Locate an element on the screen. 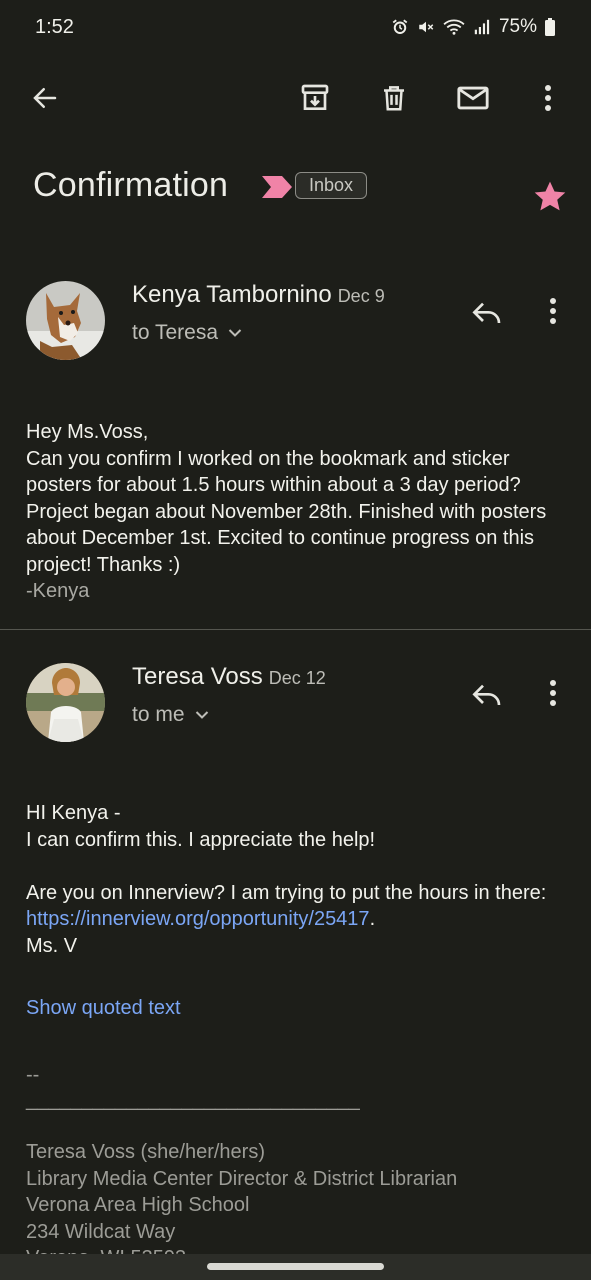 This screenshot has height=1280, width=591. sender-name-text: Teresa Voss is located at coordinates (197, 676).